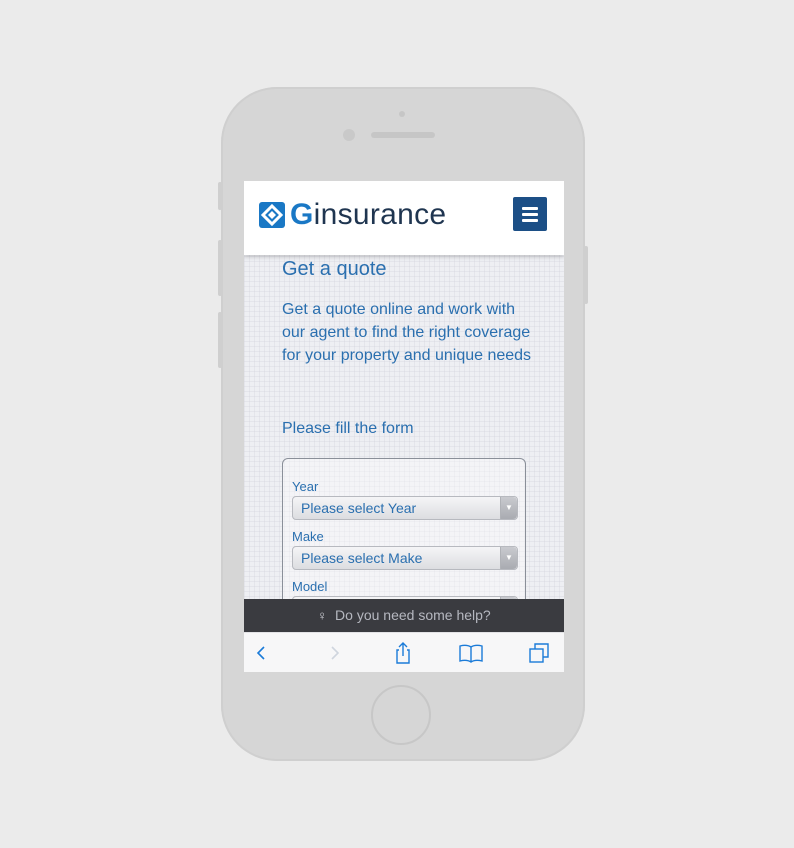 Image resolution: width=794 pixels, height=848 pixels. I want to click on help-text: Do you need some help?, so click(413, 615).